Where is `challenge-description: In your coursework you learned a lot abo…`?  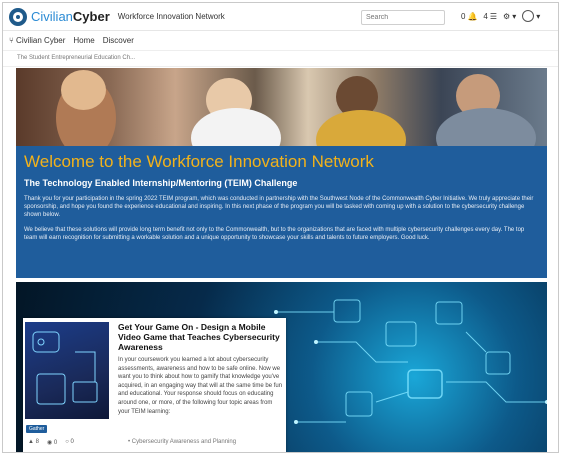 challenge-description: In your coursework you learned a lot abo… is located at coordinates (200, 386).